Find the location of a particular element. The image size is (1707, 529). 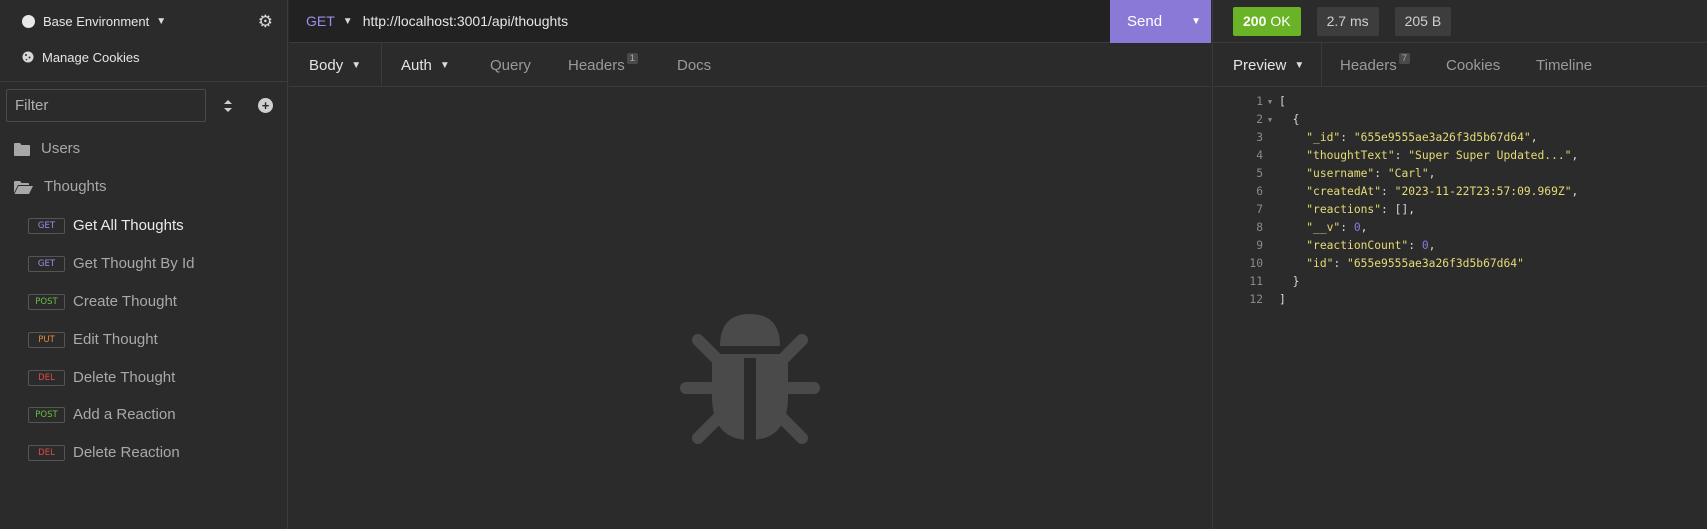

method-badge: PUT is located at coordinates (46, 339).